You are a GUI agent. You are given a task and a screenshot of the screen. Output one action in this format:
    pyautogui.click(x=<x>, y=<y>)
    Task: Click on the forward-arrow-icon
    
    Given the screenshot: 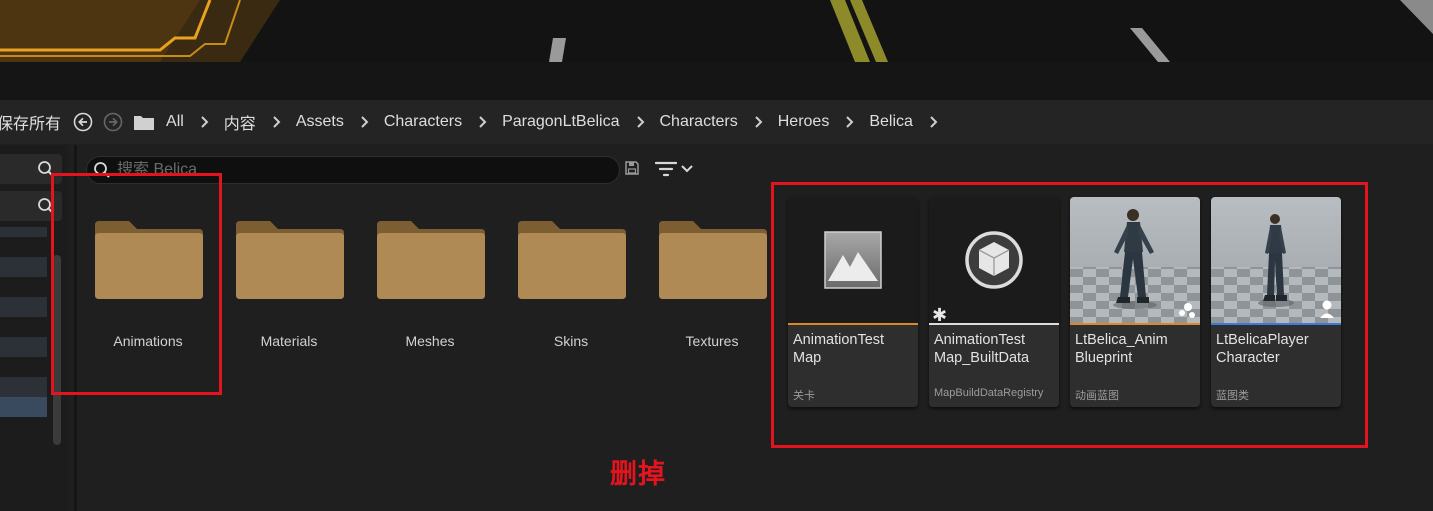 What is the action you would take?
    pyautogui.click(x=113, y=122)
    